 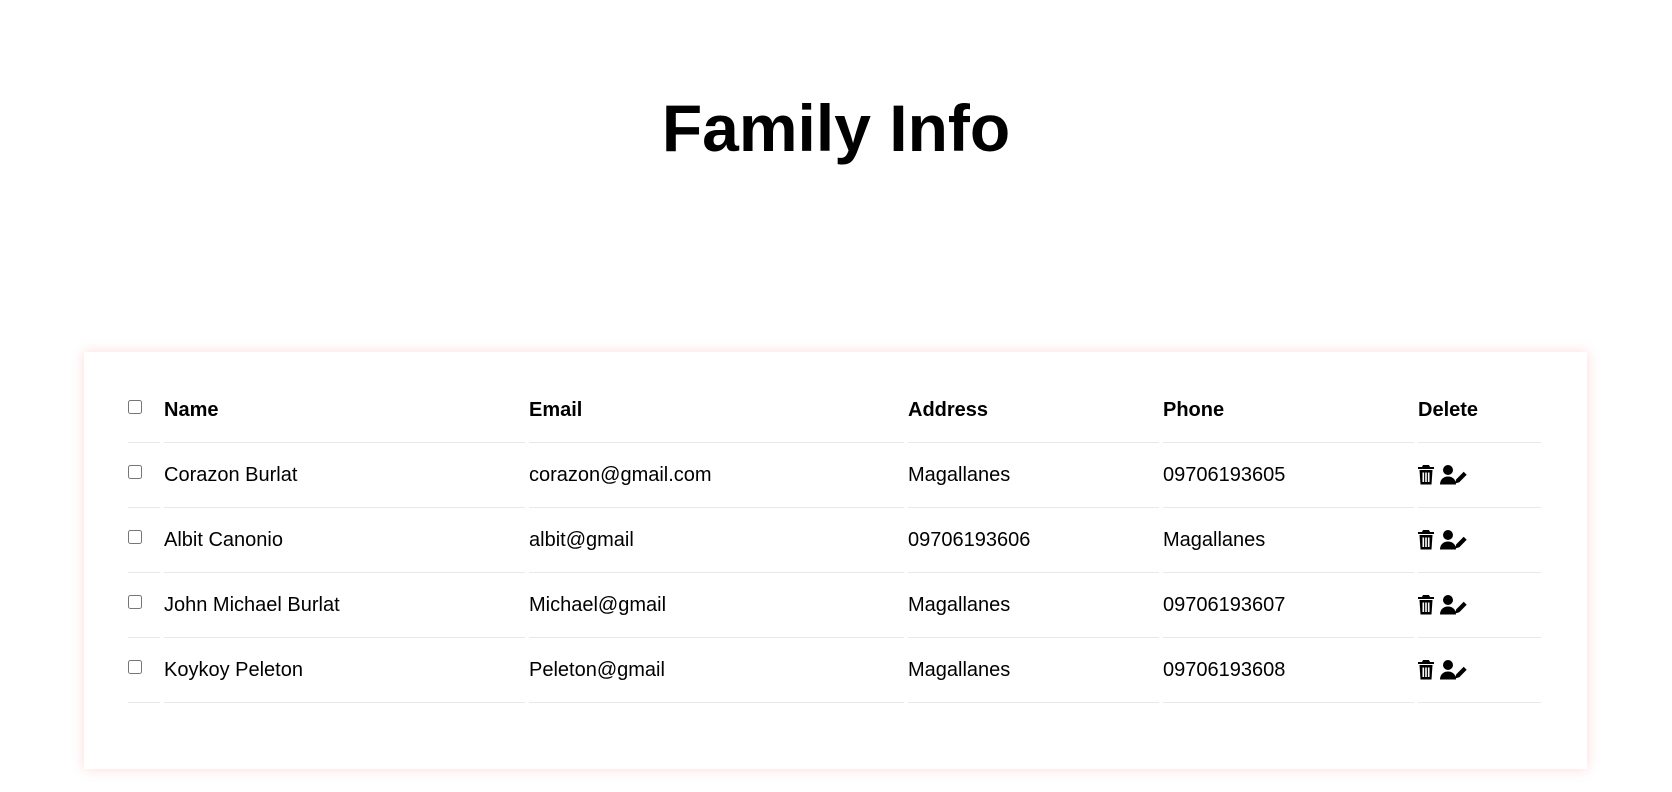 What do you see at coordinates (716, 605) in the screenshot?
I see `cell-email: Michael@gmail` at bounding box center [716, 605].